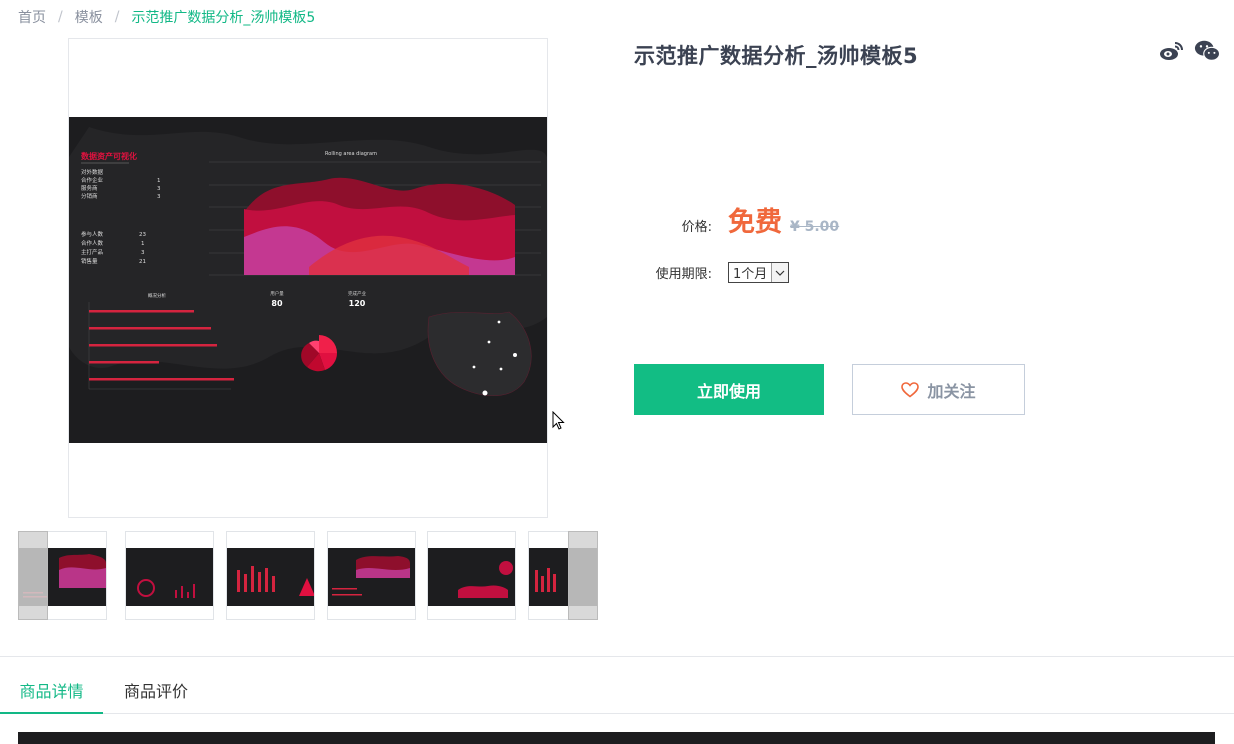 The image size is (1234, 744). What do you see at coordinates (776, 56) in the screenshot?
I see `product-title: 示范推广数据分析_汤帅模板5` at bounding box center [776, 56].